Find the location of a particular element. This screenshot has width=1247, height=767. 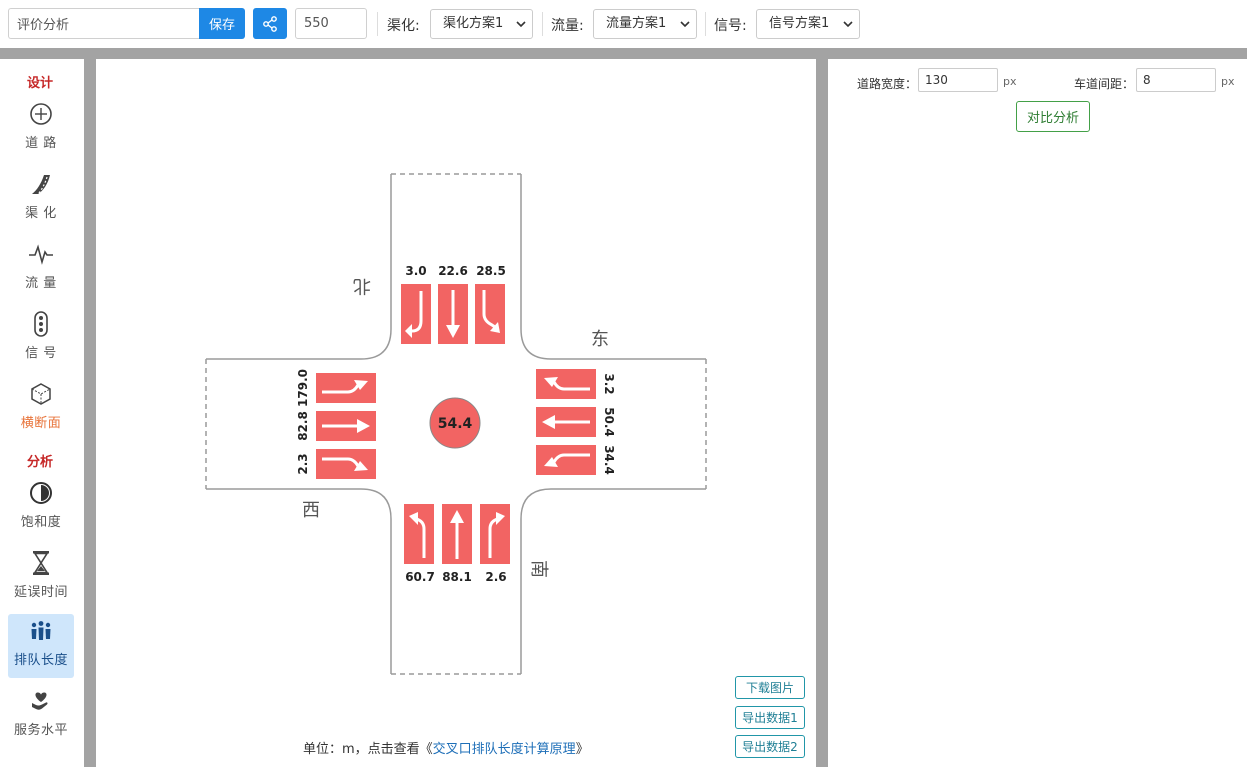

flow-select: 流量方案1 is located at coordinates (645, 24).